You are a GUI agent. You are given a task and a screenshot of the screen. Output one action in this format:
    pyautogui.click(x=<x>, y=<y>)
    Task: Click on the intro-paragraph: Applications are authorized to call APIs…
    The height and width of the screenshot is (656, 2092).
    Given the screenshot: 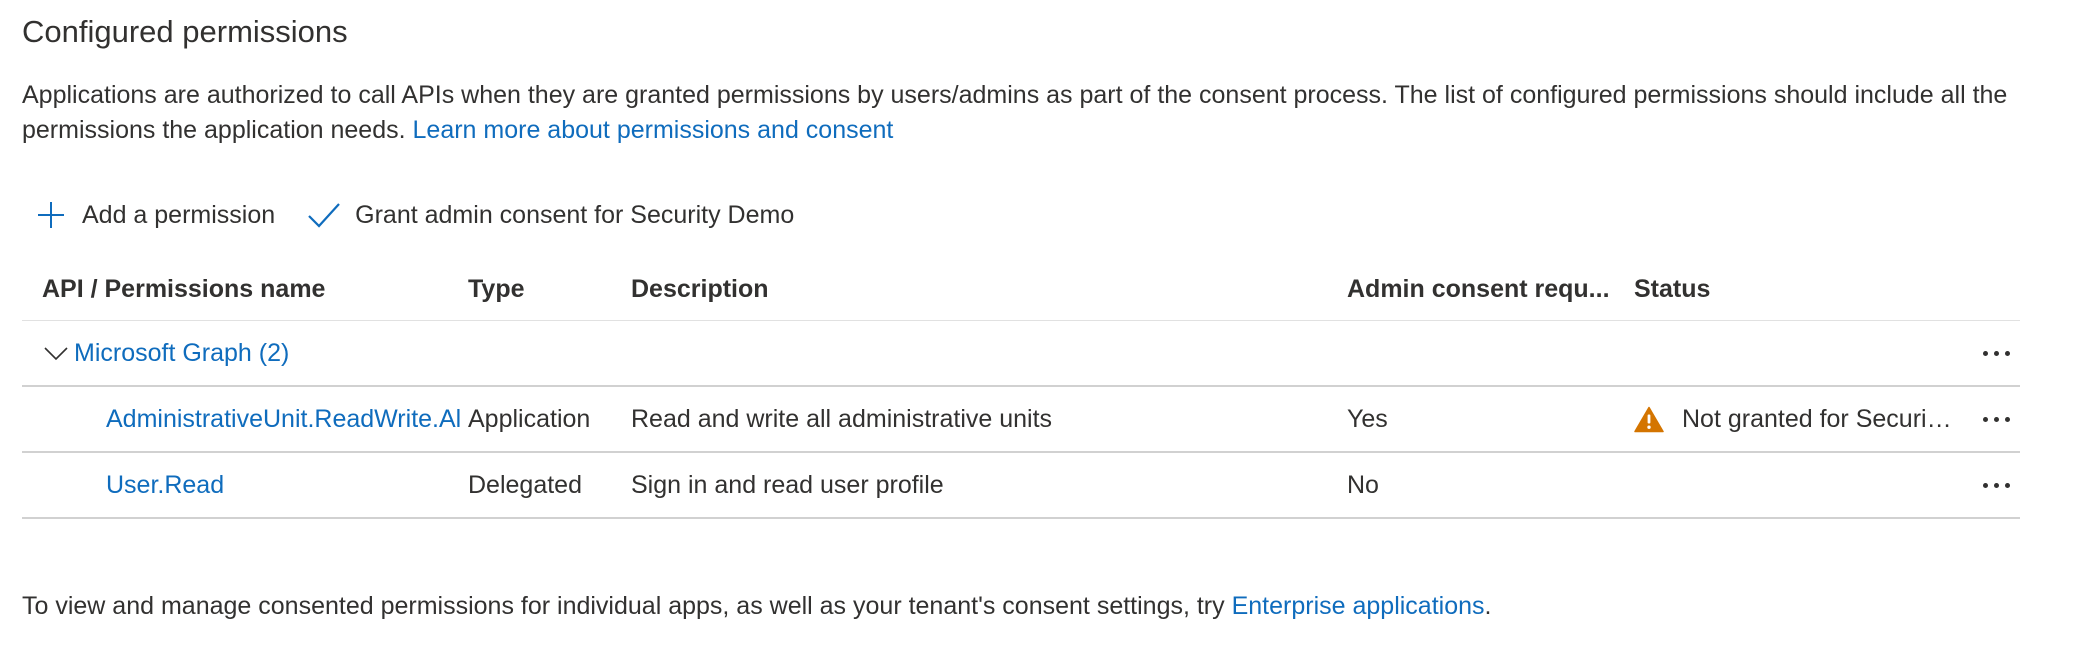 What is the action you would take?
    pyautogui.click(x=1032, y=113)
    